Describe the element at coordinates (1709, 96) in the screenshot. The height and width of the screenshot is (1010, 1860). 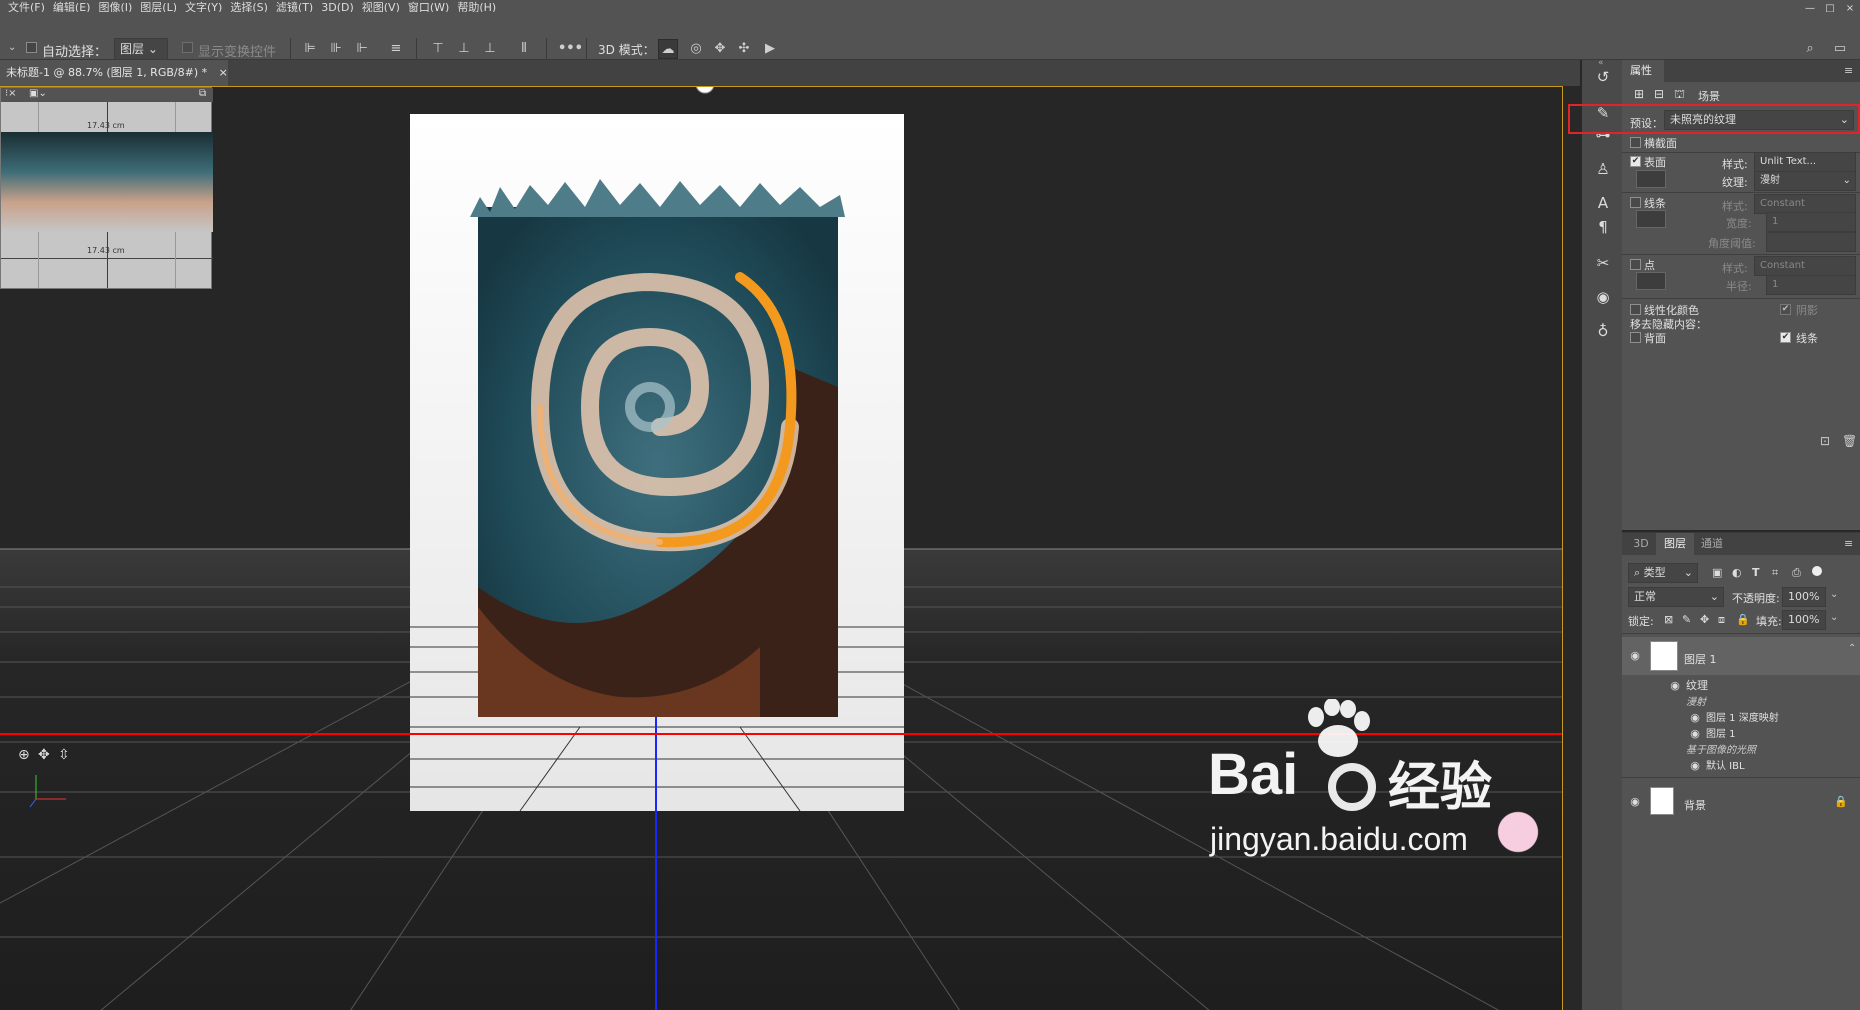
I see `scene-label: 场景` at that location.